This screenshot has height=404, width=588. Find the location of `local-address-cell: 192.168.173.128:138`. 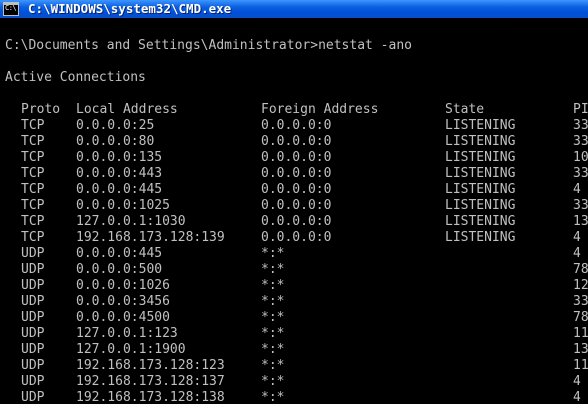

local-address-cell: 192.168.173.128:138 is located at coordinates (150, 397).